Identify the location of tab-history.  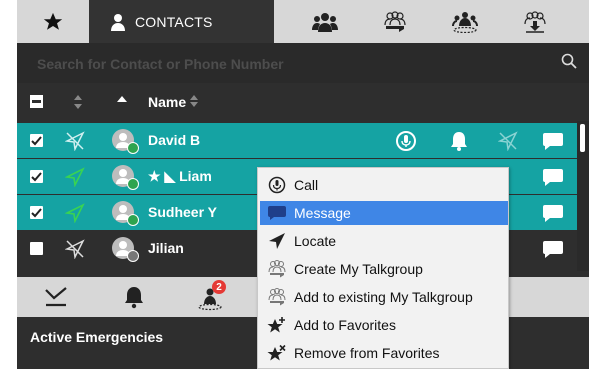
(56, 297).